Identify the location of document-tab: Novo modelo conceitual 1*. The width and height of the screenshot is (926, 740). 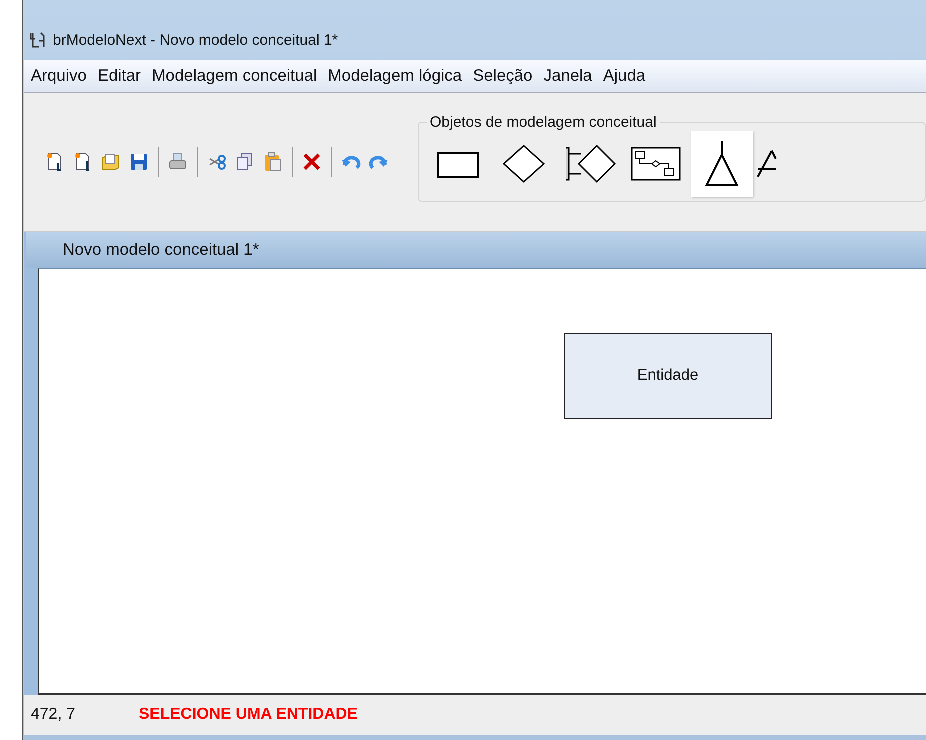
(476, 250).